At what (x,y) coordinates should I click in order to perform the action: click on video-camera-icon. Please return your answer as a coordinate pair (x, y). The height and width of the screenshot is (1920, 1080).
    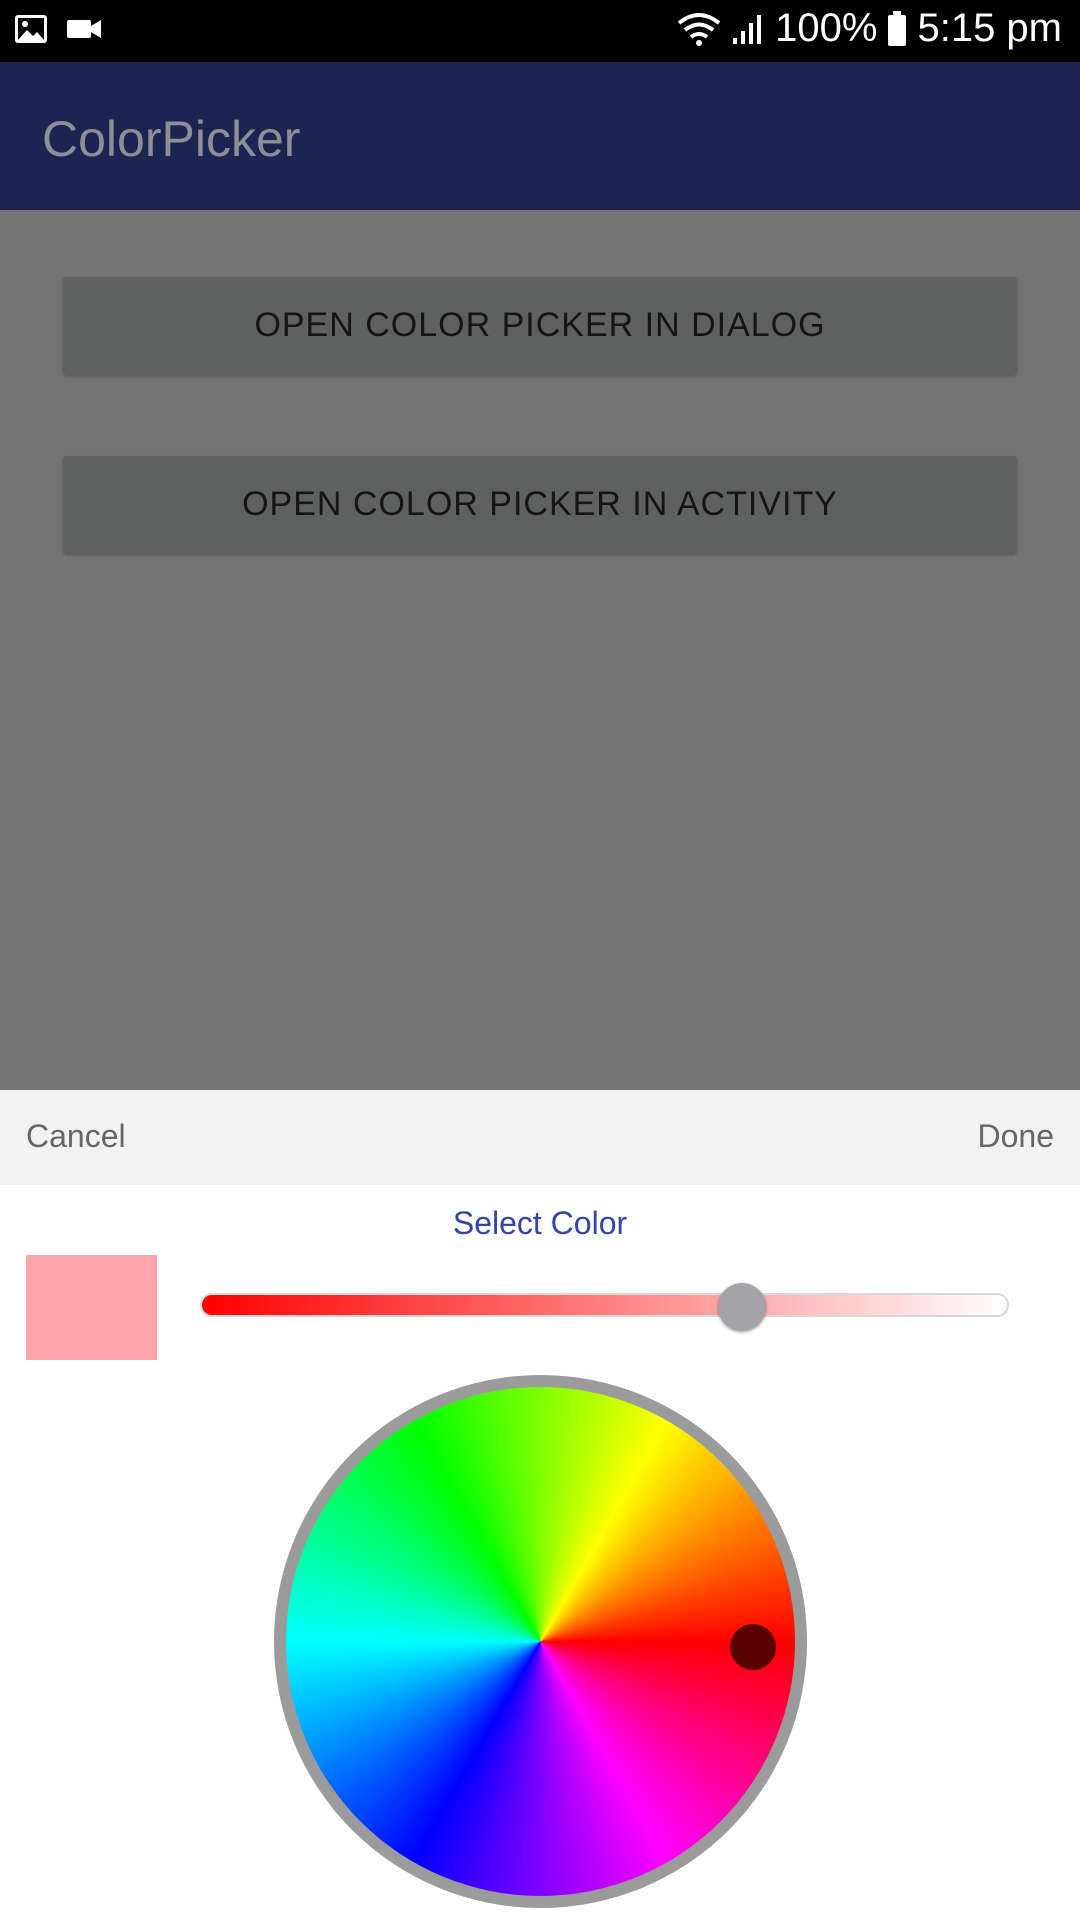
    Looking at the image, I should click on (84, 31).